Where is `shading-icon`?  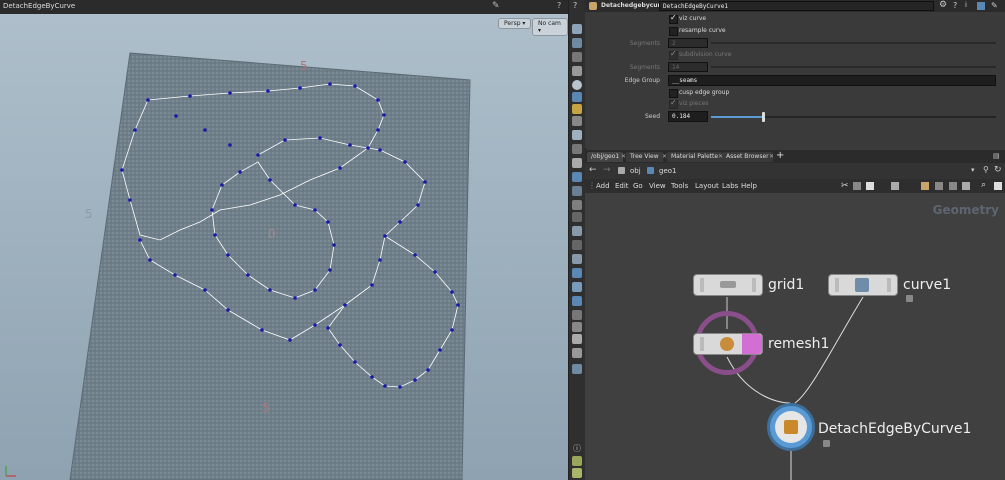
shading-icon is located at coordinates (577, 163).